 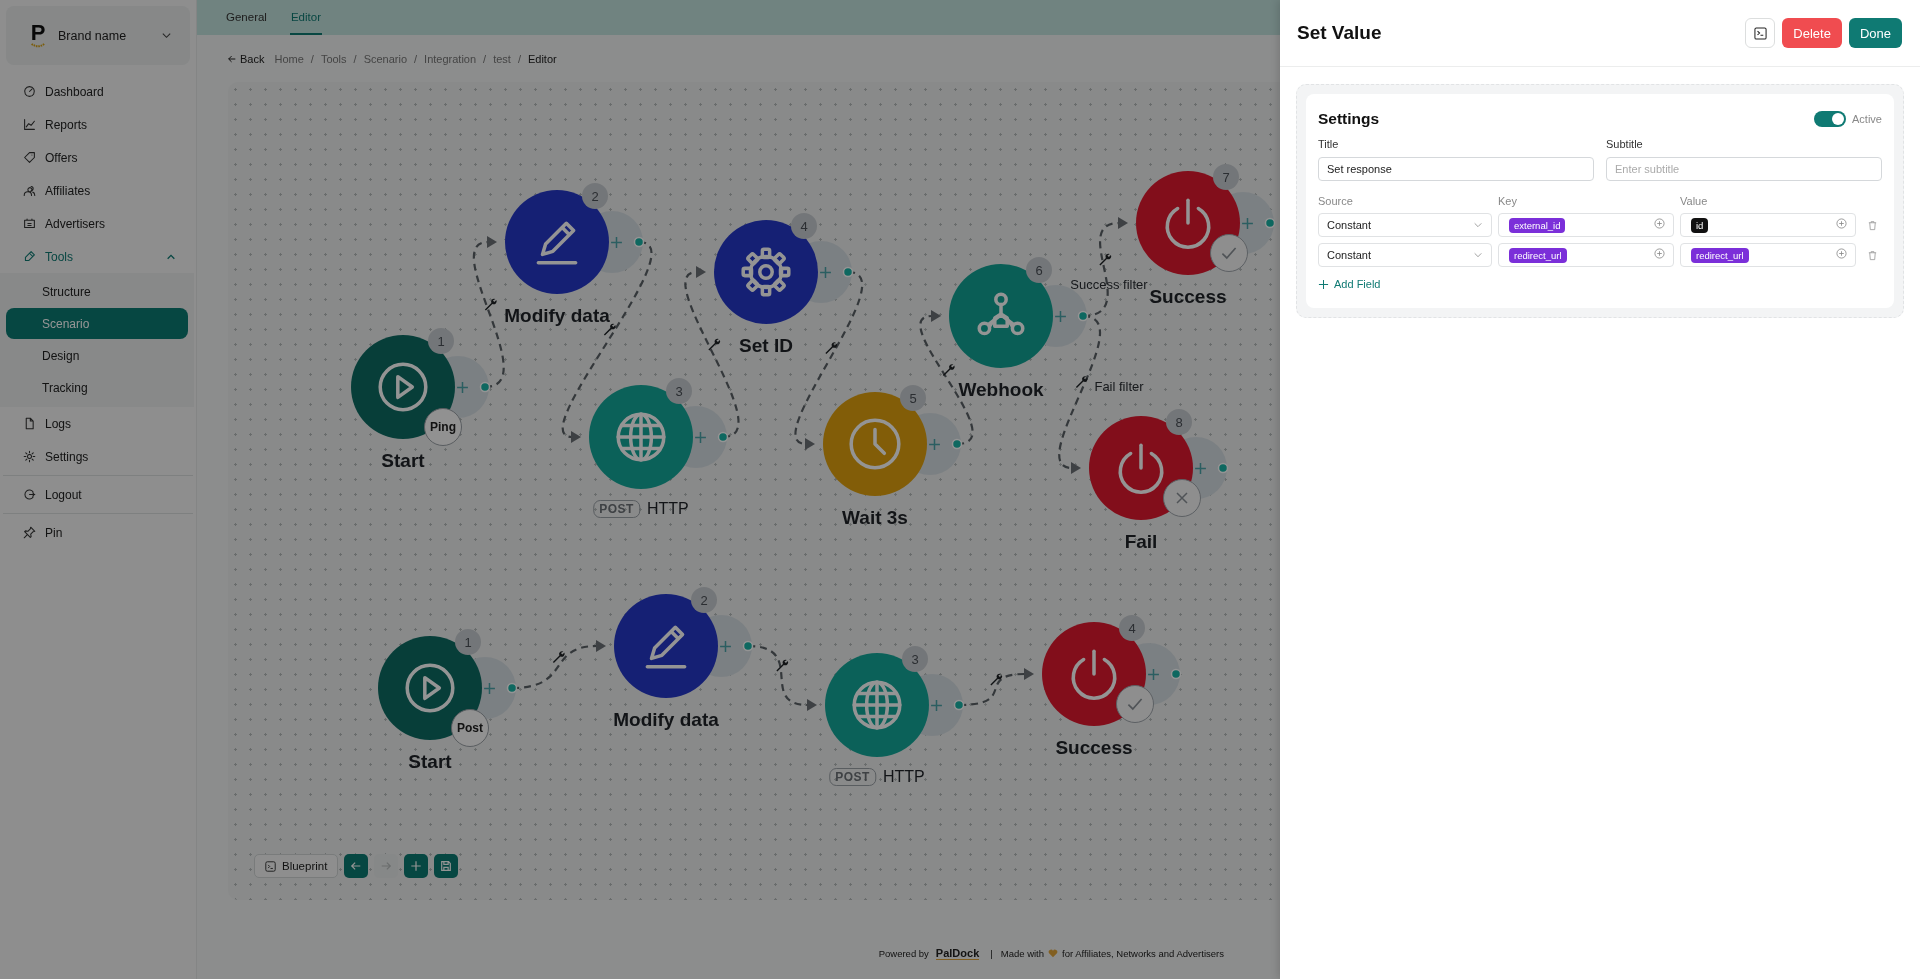 I want to click on terminal-button, so click(x=1760, y=33).